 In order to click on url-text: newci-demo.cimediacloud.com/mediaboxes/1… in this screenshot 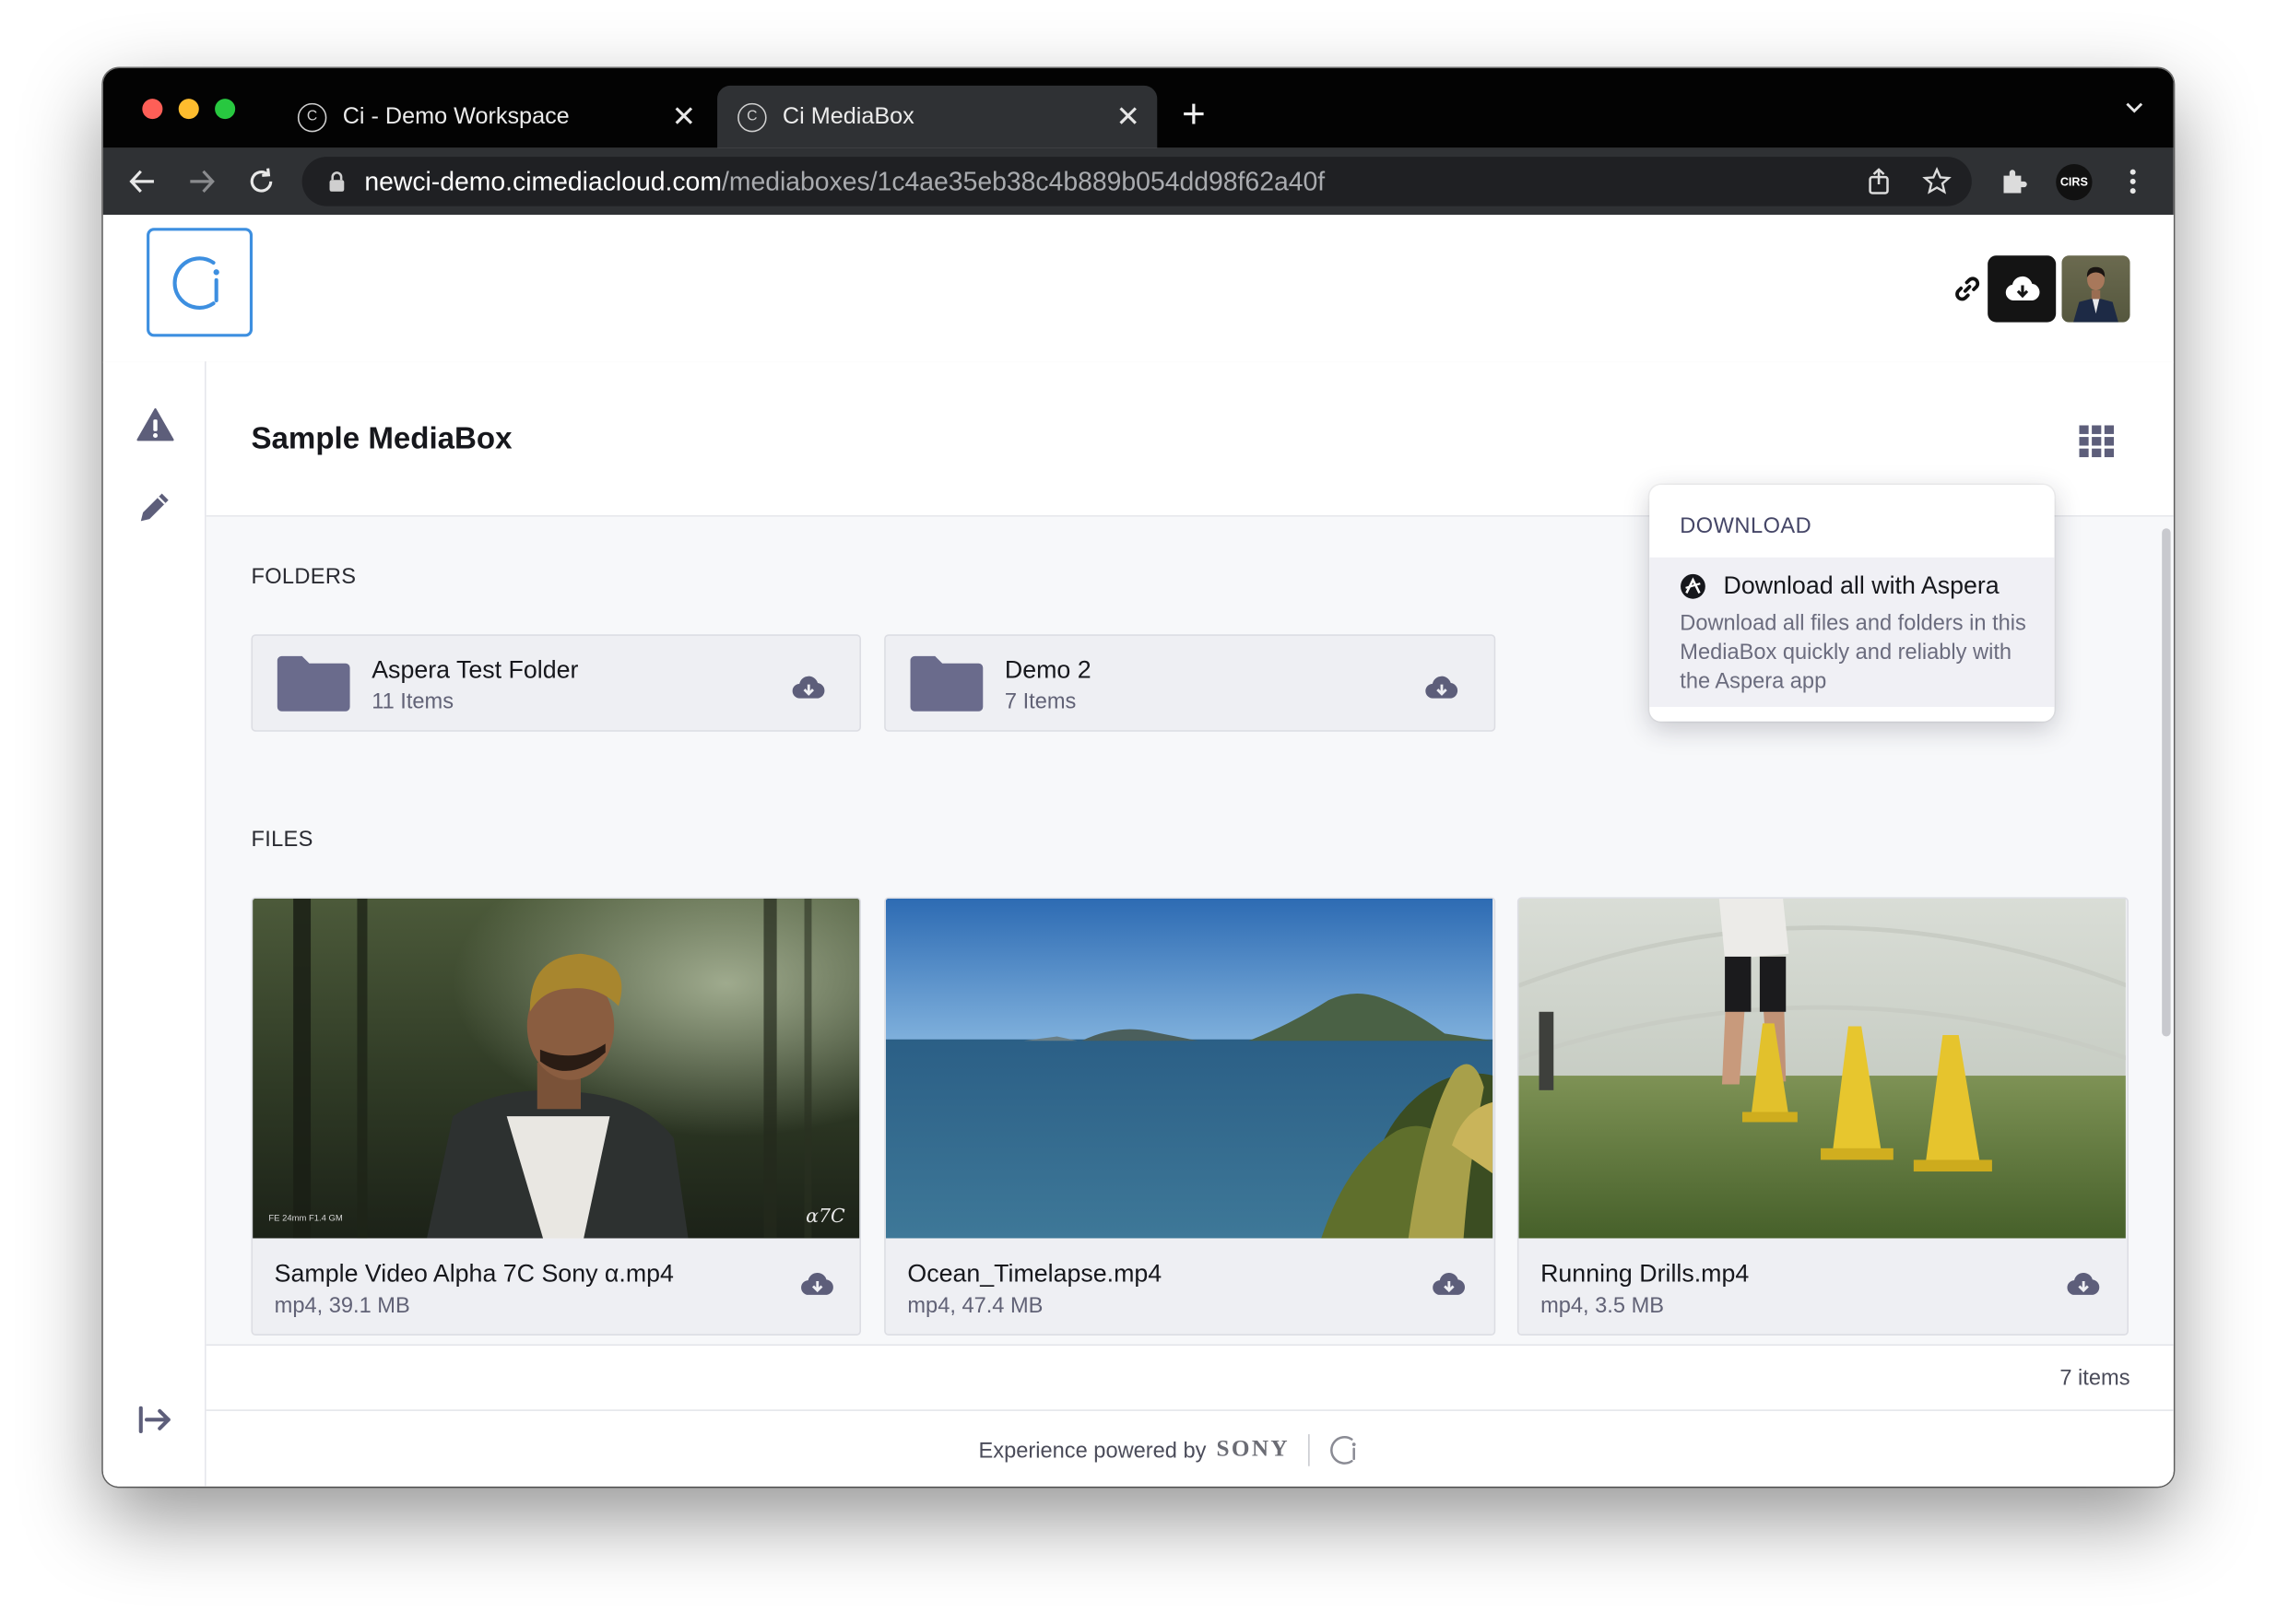, I will do `click(844, 182)`.